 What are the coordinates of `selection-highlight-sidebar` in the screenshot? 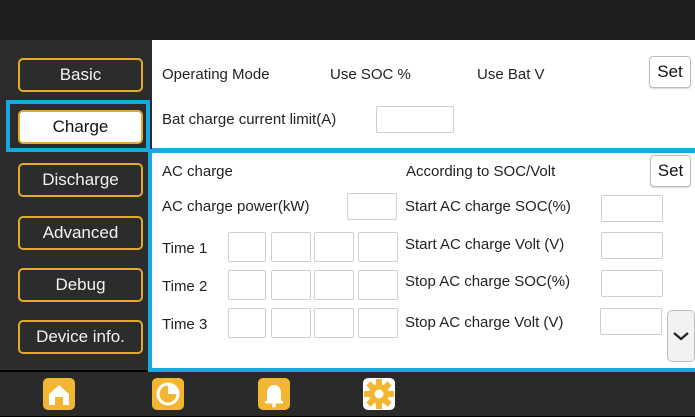 It's located at (78, 126).